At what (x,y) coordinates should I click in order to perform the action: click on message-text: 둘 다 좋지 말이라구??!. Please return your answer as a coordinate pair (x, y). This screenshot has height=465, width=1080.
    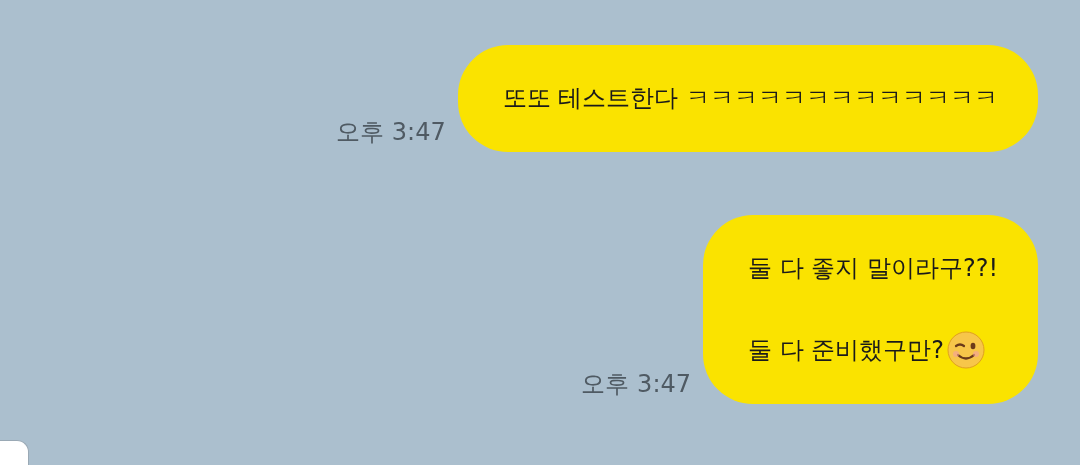
    Looking at the image, I should click on (873, 268).